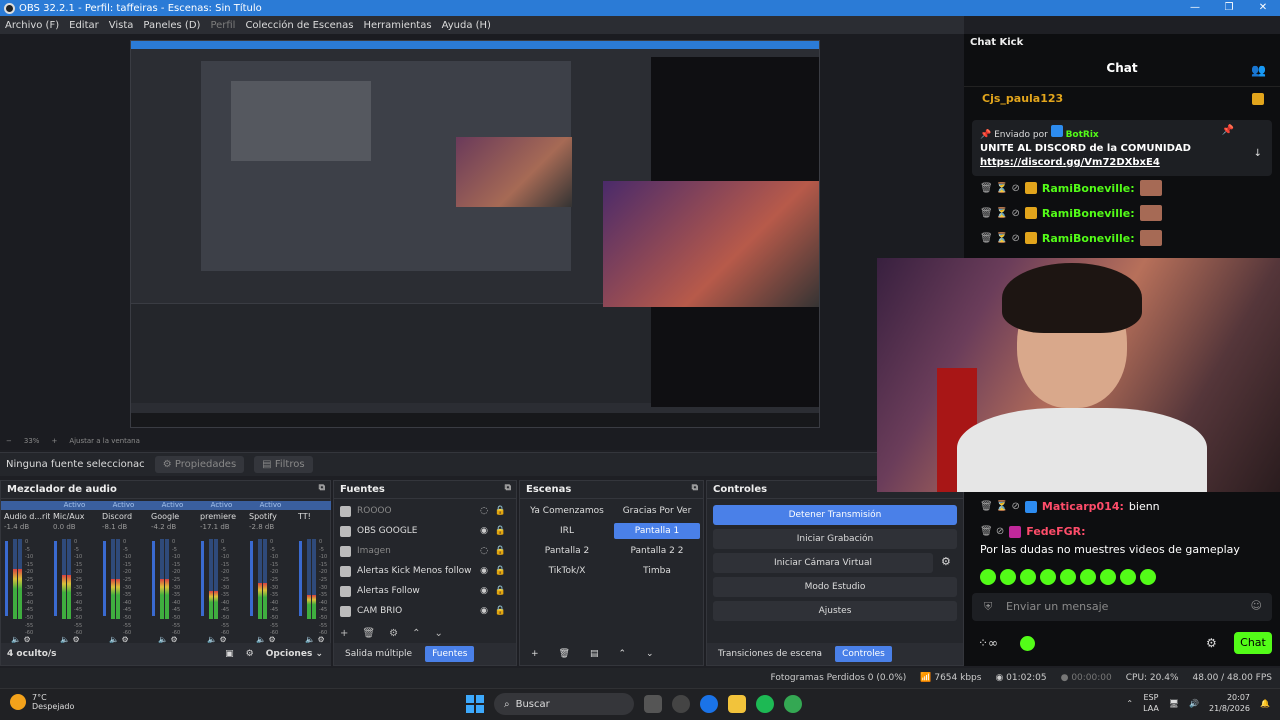 The height and width of the screenshot is (720, 1280). I want to click on menu-help: Ayuda (H), so click(466, 25).